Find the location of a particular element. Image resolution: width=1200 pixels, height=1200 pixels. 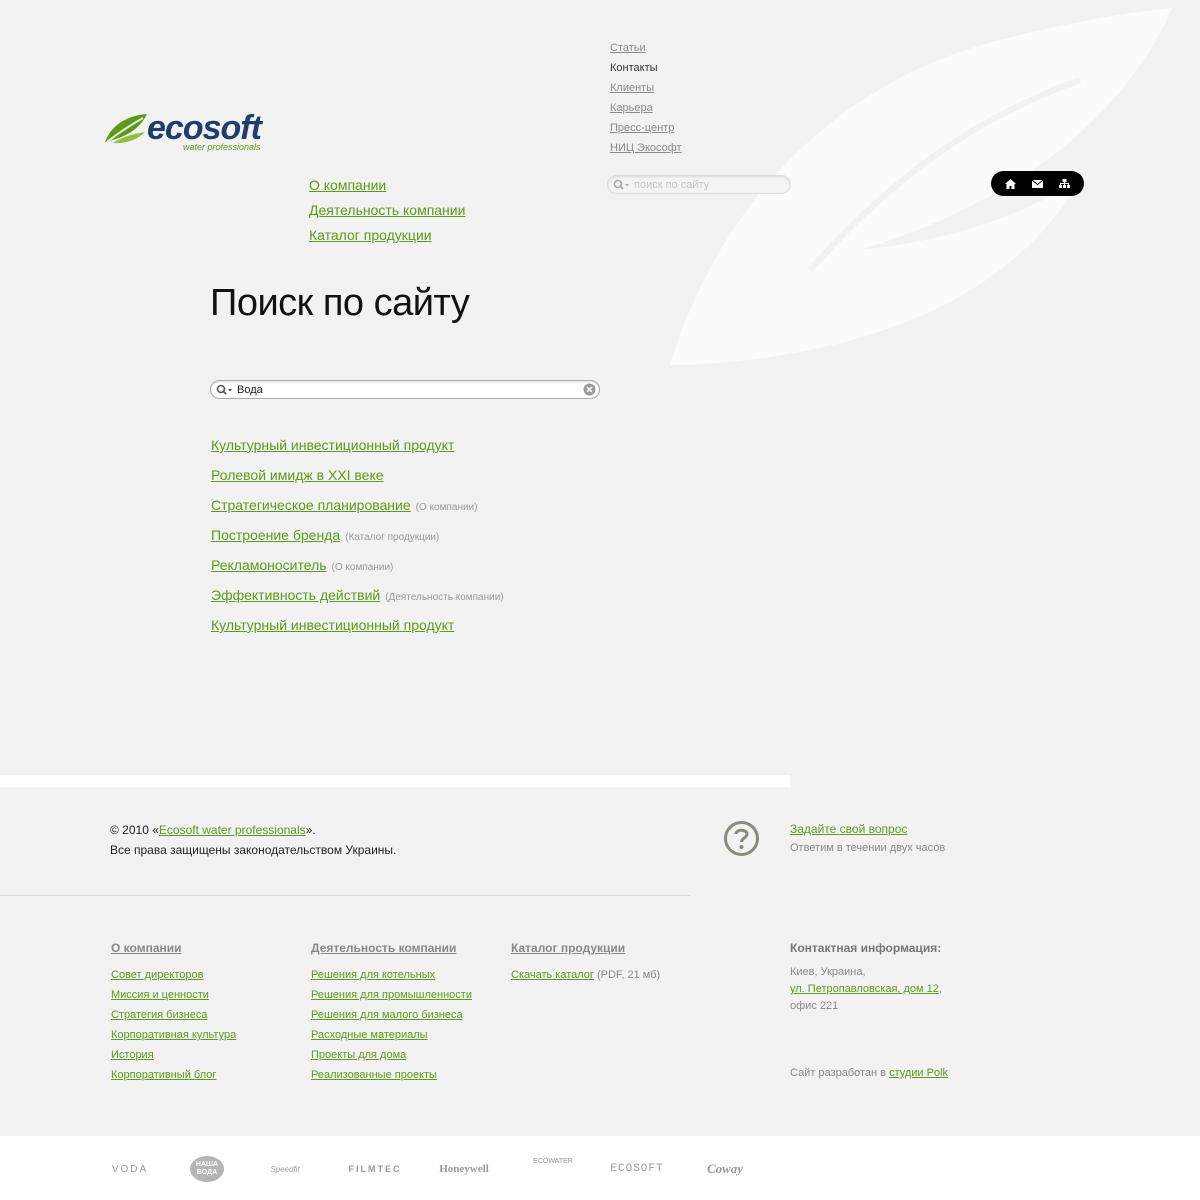

result-link: Рекламоноситель is located at coordinates (269, 565).